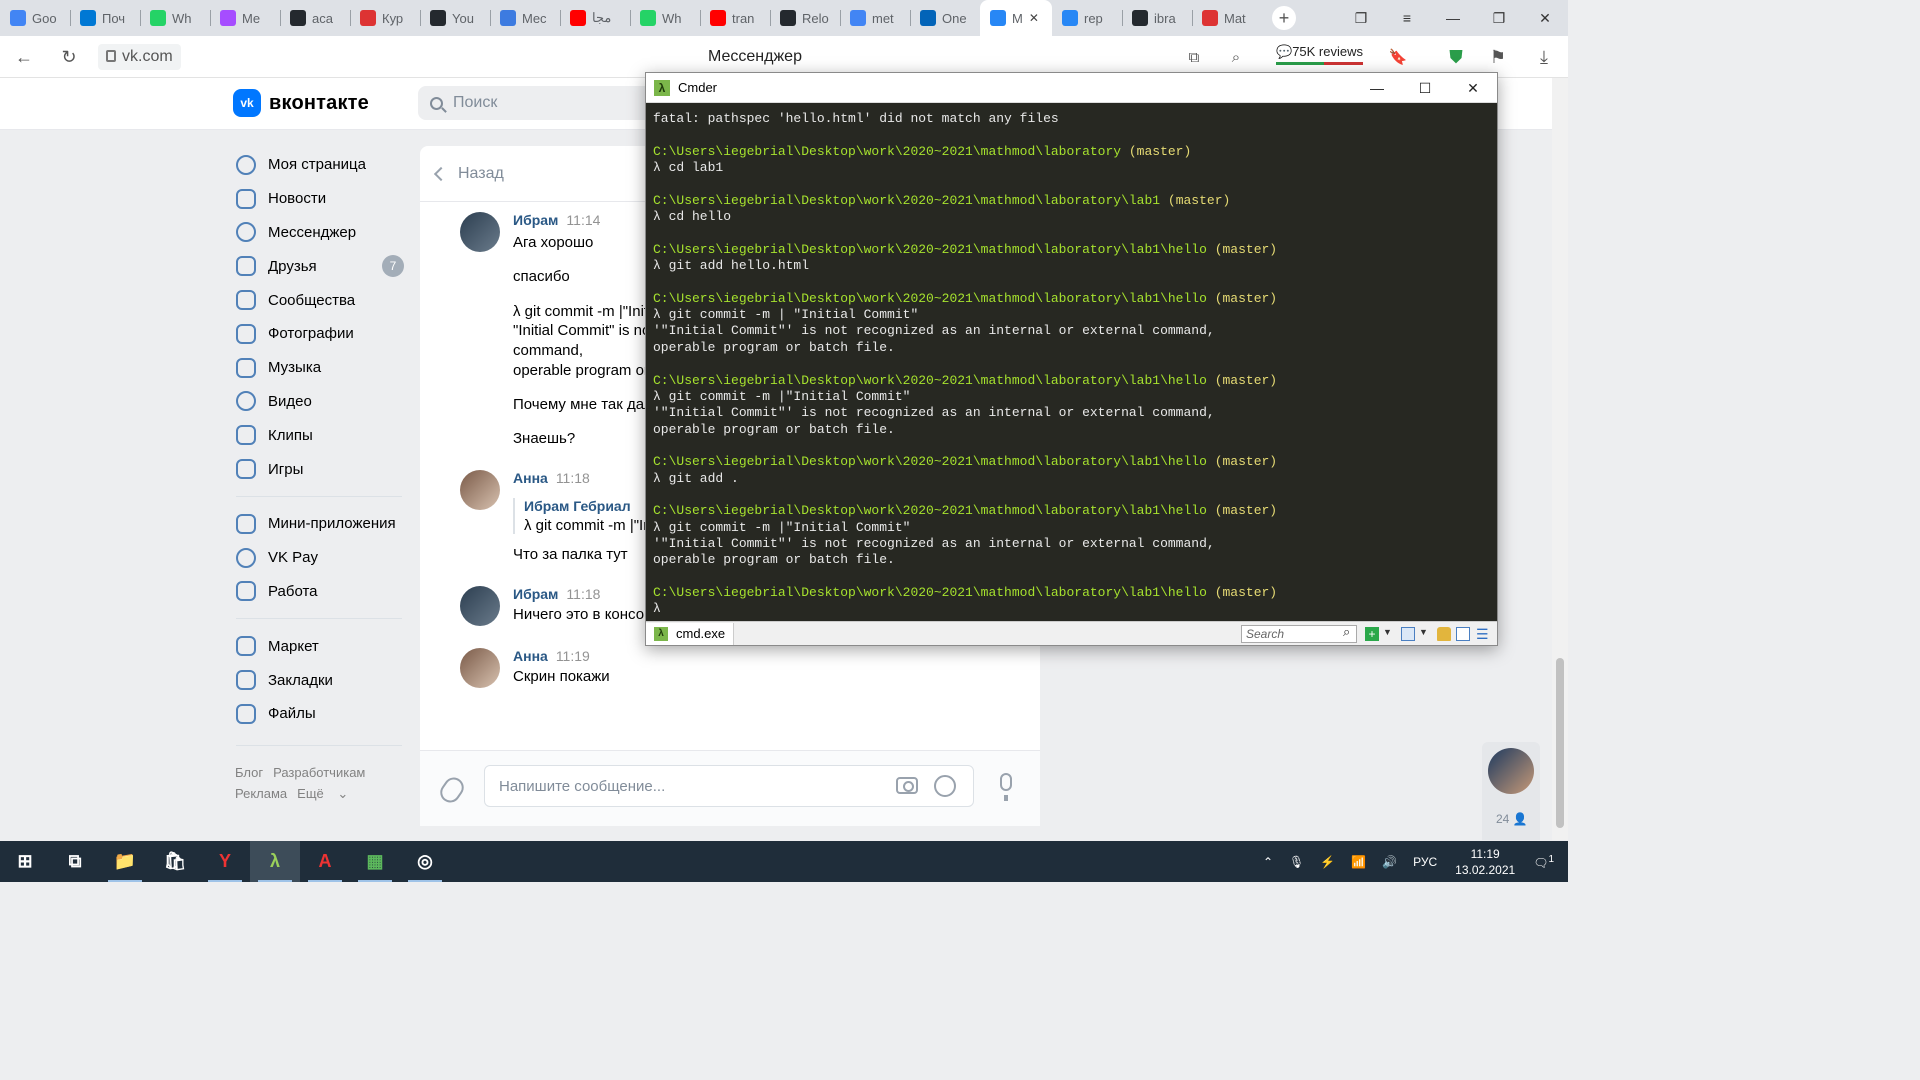 This screenshot has width=1920, height=1080. What do you see at coordinates (525, 18) in the screenshot?
I see `browser-tab: Mec` at bounding box center [525, 18].